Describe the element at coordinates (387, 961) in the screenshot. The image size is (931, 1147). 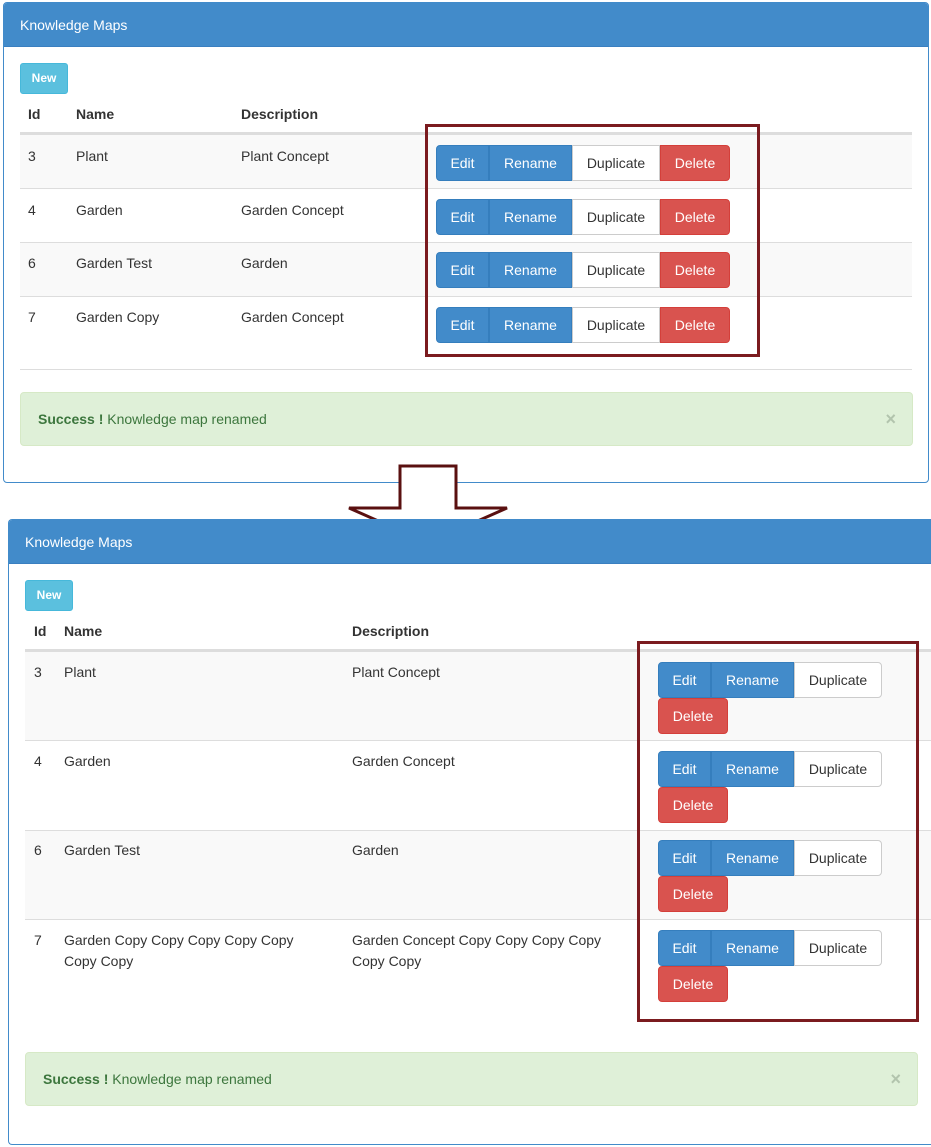
I see `row-description-line: Copy Copy` at that location.